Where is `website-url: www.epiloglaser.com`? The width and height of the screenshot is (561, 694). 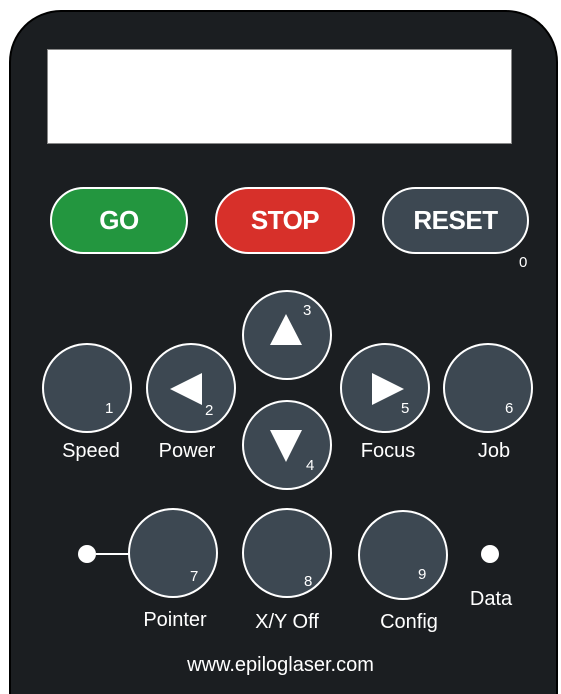
website-url: www.epiloglaser.com is located at coordinates (280, 665).